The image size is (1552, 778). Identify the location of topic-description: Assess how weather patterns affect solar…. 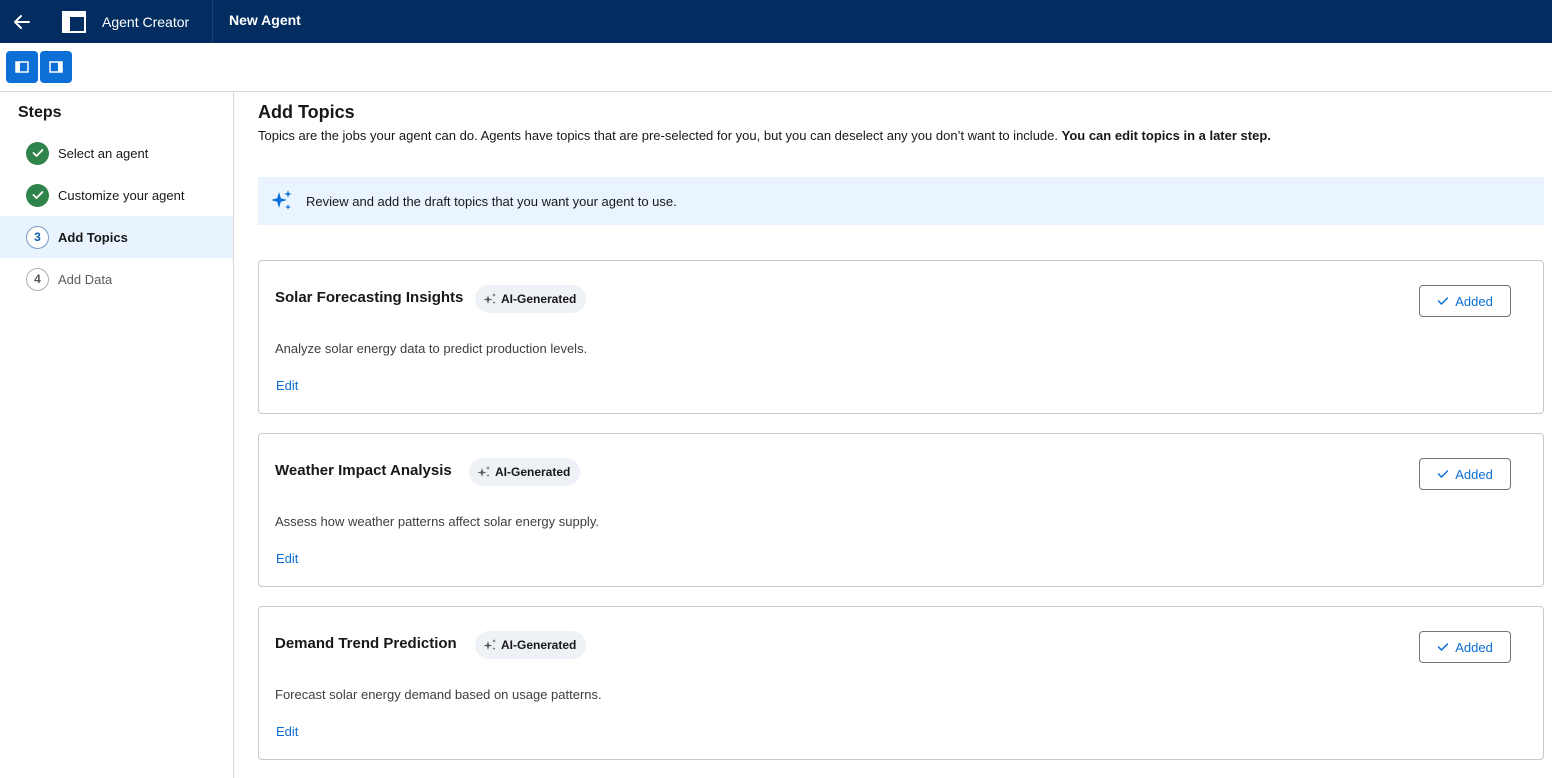
(437, 521).